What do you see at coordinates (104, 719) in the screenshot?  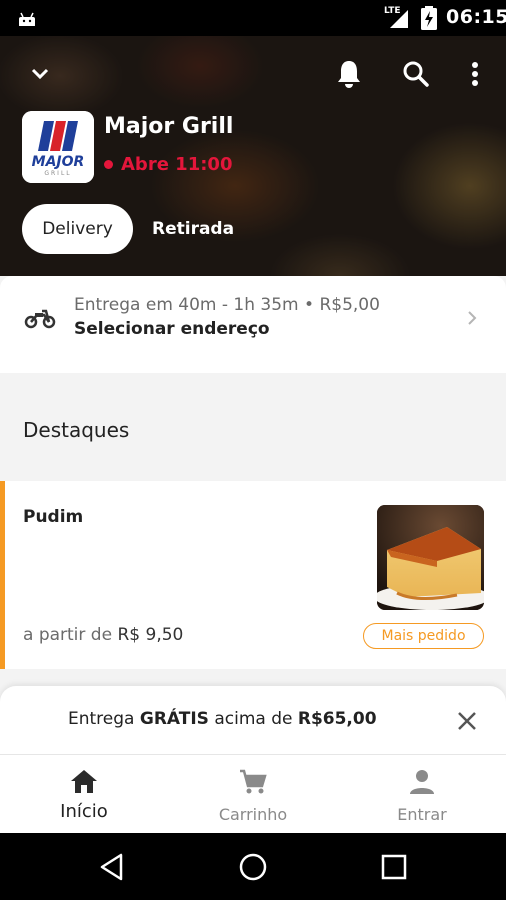 I see `banner-text-prefix: Entrega` at bounding box center [104, 719].